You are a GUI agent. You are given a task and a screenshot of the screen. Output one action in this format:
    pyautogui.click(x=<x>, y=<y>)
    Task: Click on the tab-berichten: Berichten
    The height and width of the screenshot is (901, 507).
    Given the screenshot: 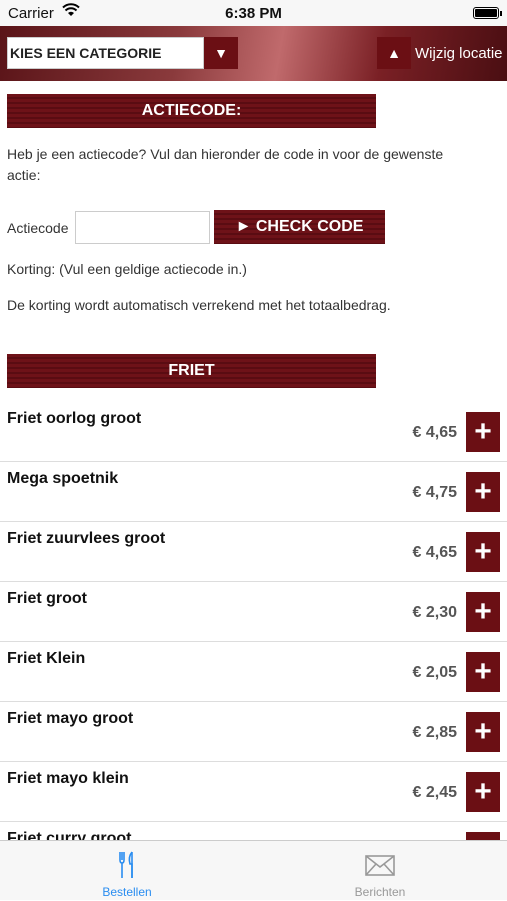 What is the action you would take?
    pyautogui.click(x=380, y=871)
    